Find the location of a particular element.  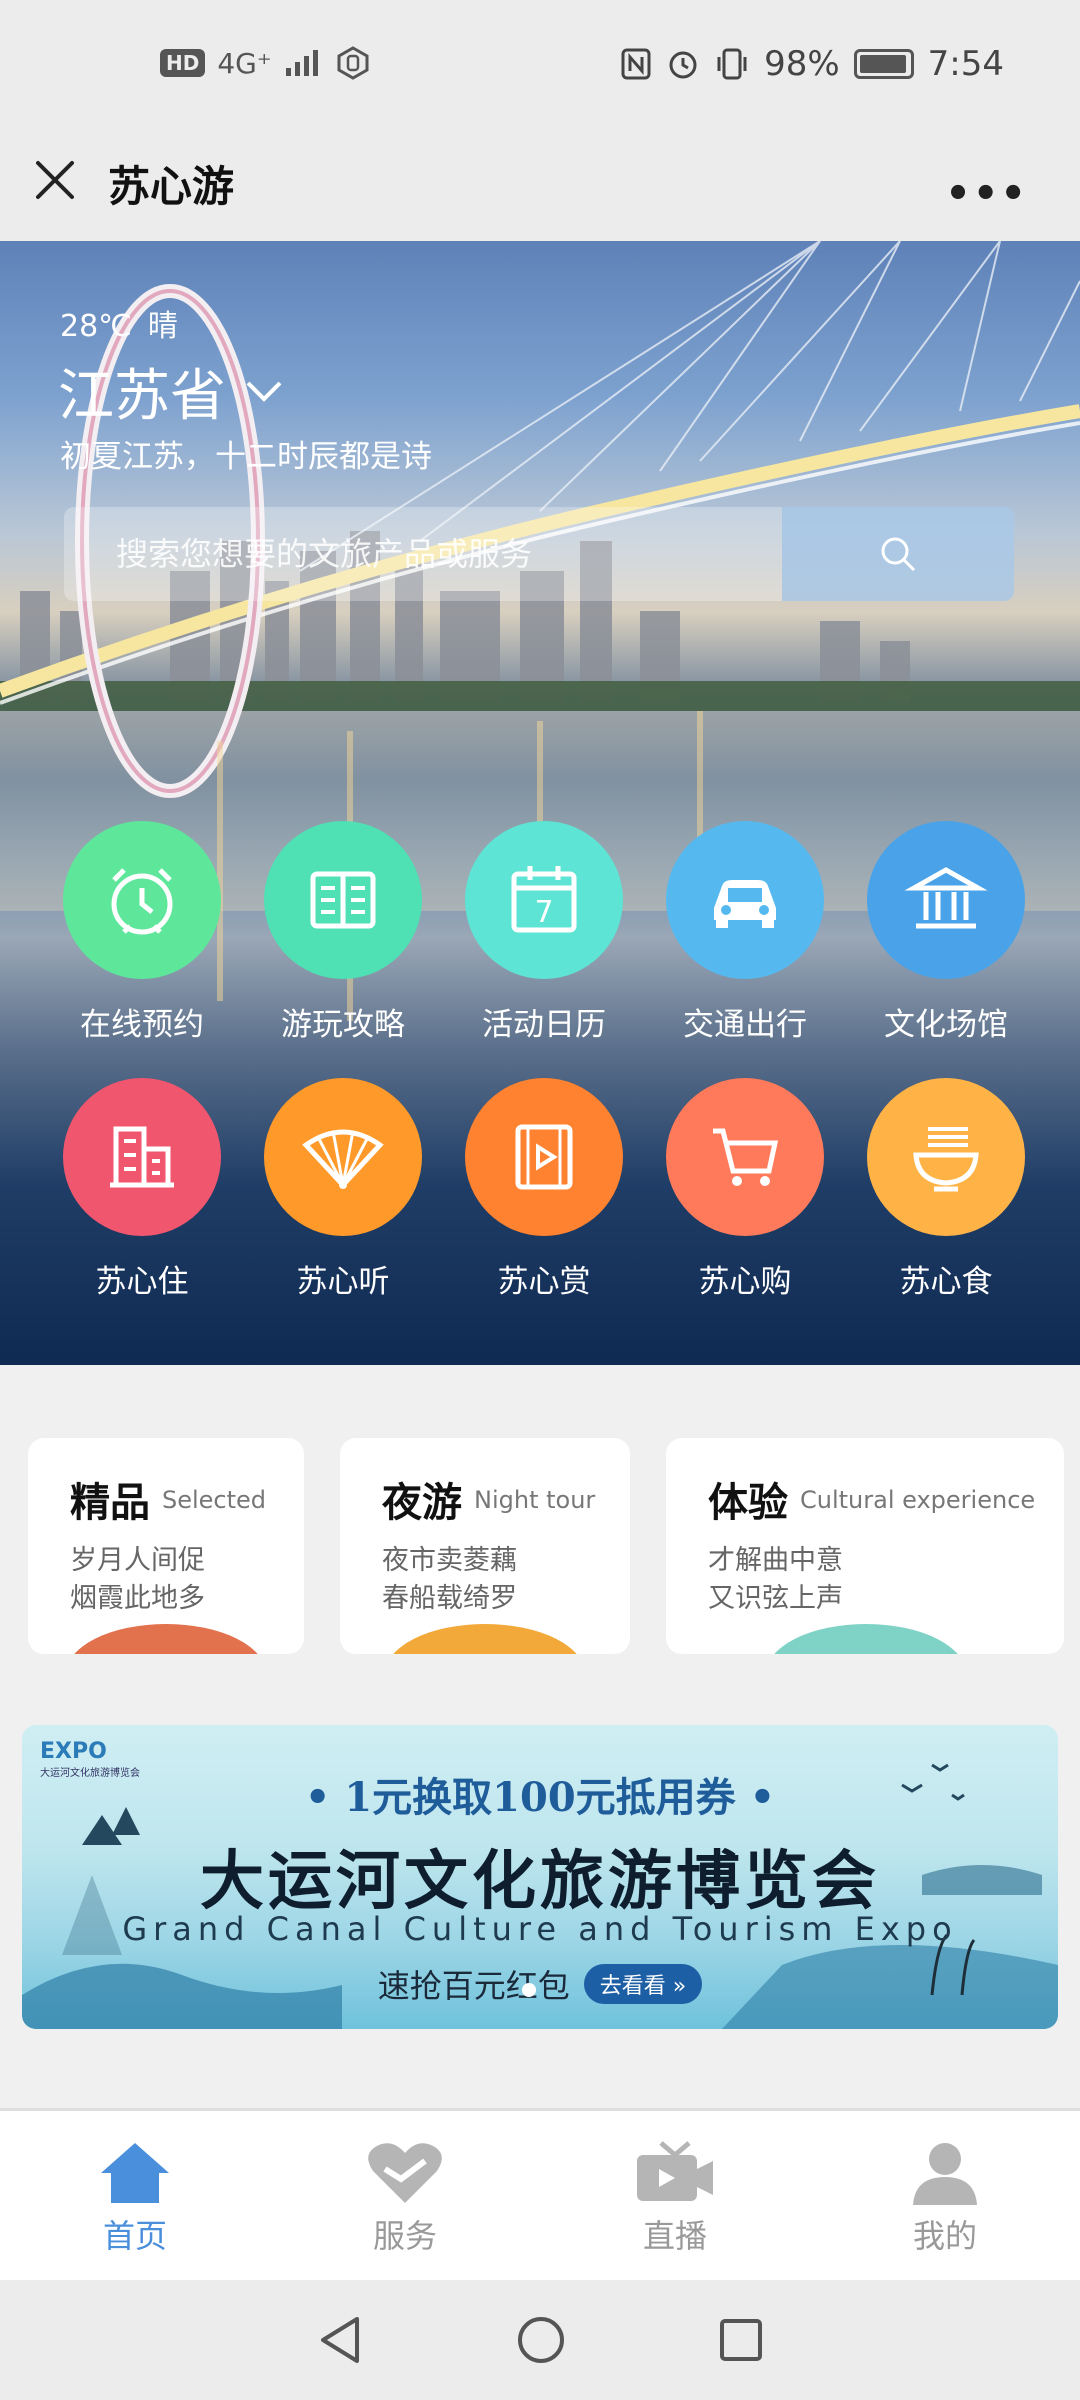

noodle-bowl-icon is located at coordinates (946, 1159).